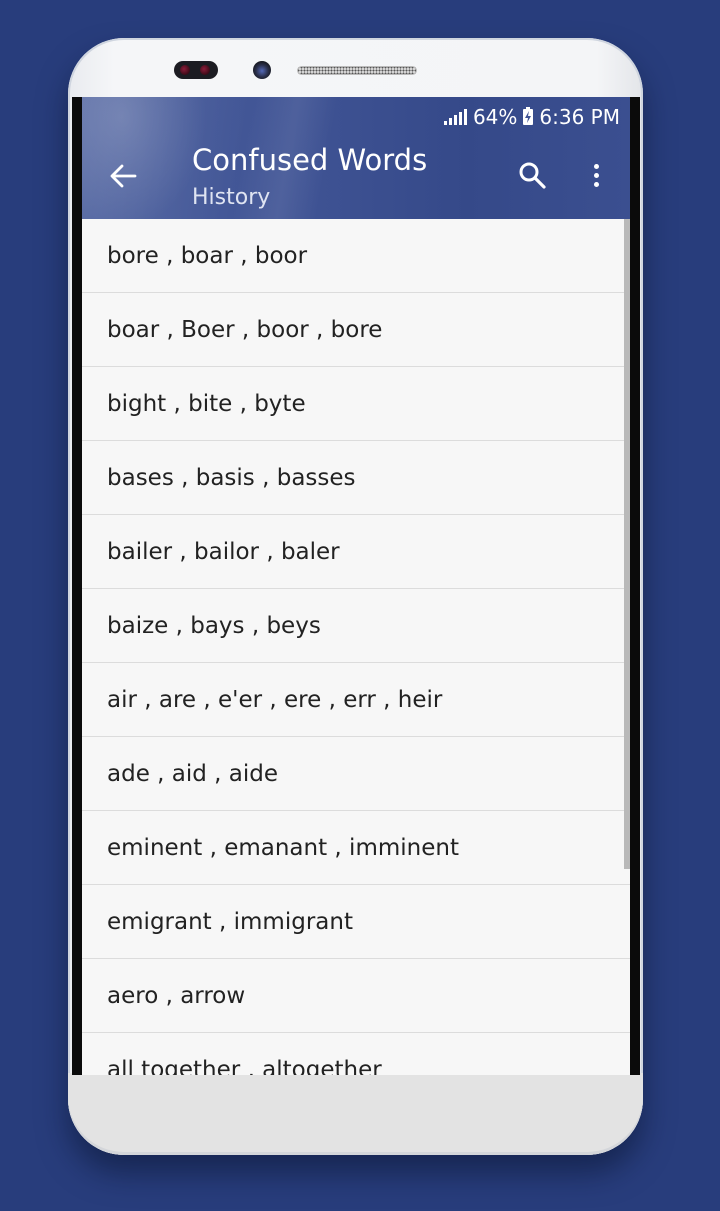  Describe the element at coordinates (356, 404) in the screenshot. I see `list-item: bight , bite , byte` at that location.